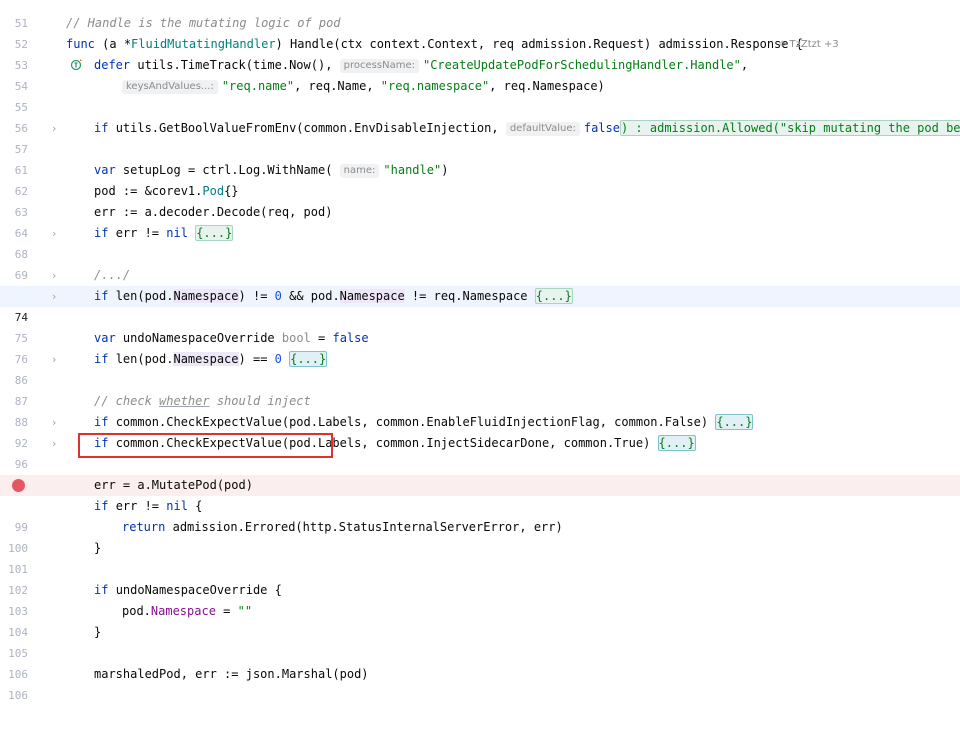 The image size is (960, 748). I want to click on code-token: =, so click(321, 338).